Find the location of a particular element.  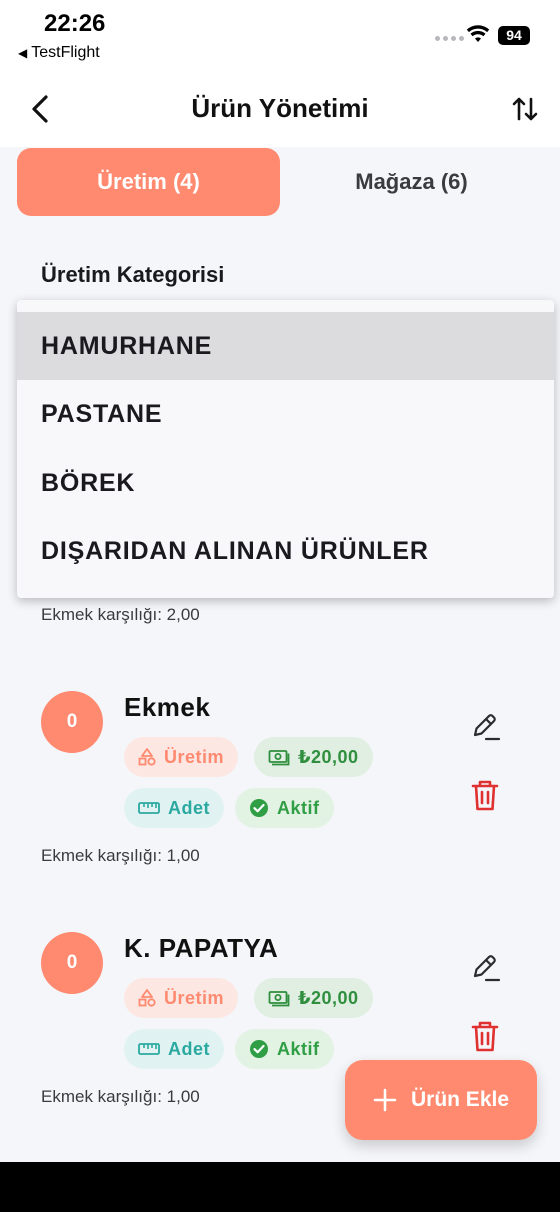

sort-arrows-icon is located at coordinates (525, 109).